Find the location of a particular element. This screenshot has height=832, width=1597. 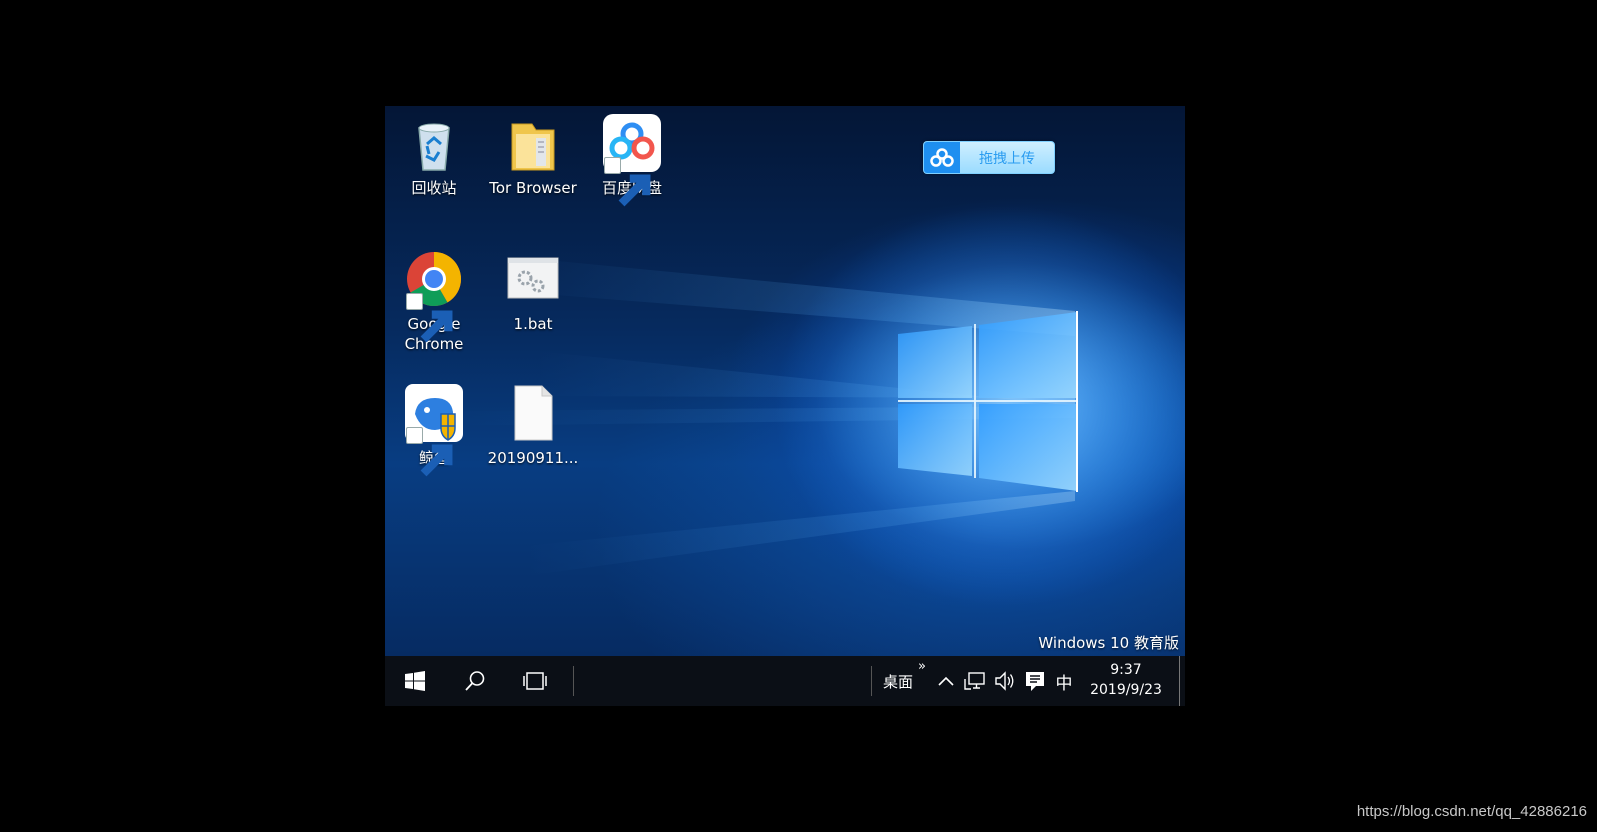

task-view-button is located at coordinates (535, 681).